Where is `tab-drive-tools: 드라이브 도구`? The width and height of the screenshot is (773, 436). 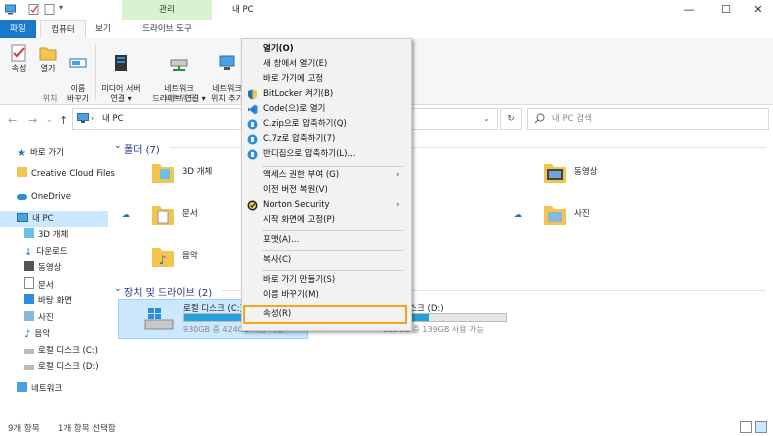 tab-drive-tools: 드라이브 도구 is located at coordinates (167, 29).